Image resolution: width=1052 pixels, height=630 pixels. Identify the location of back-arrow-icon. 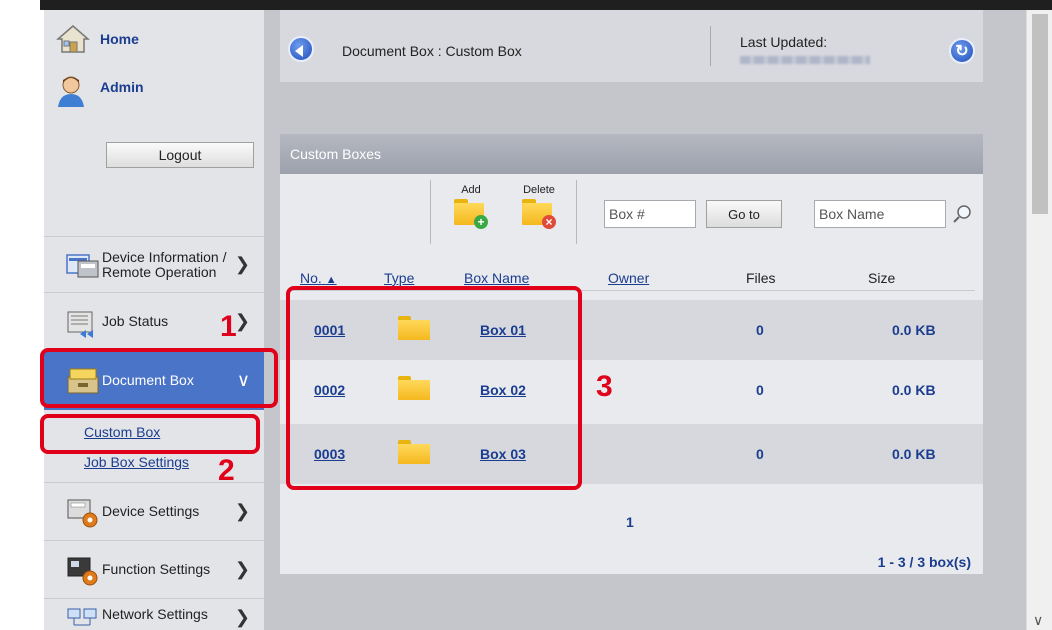
(301, 49).